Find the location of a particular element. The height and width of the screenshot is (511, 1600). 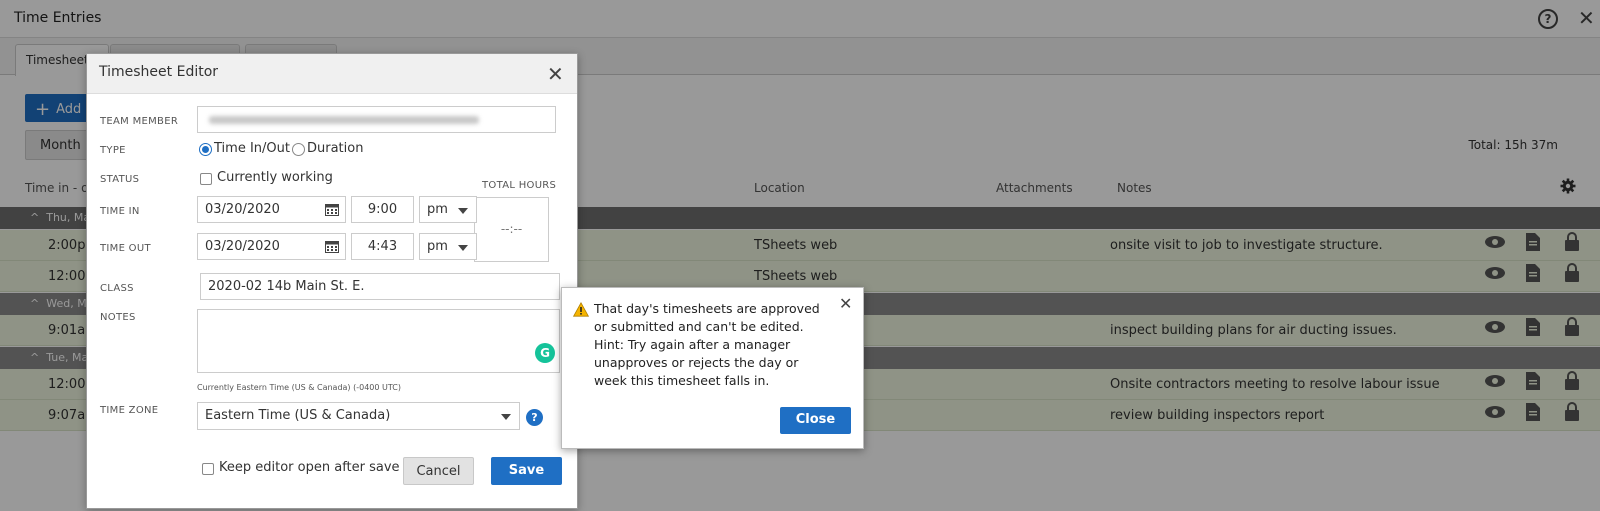

team-member-field is located at coordinates (376, 119).